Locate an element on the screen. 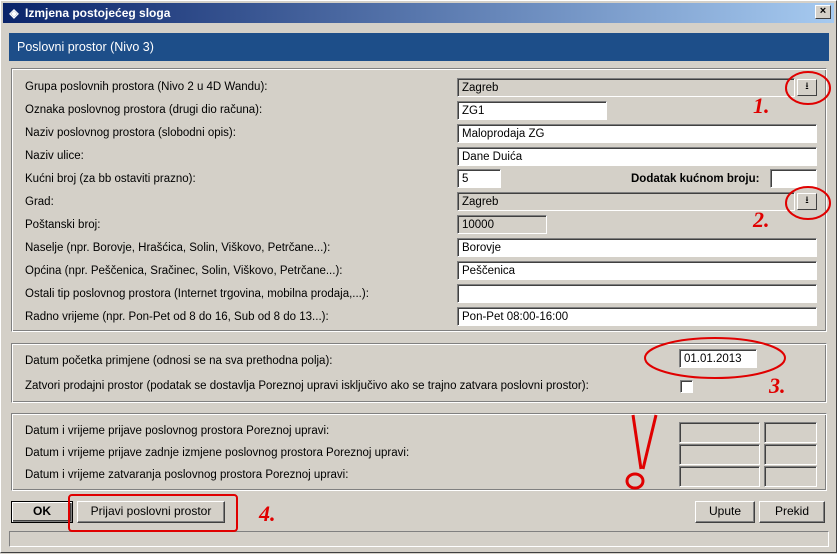 The image size is (837, 554). annotation-label-3: 3. is located at coordinates (777, 385).